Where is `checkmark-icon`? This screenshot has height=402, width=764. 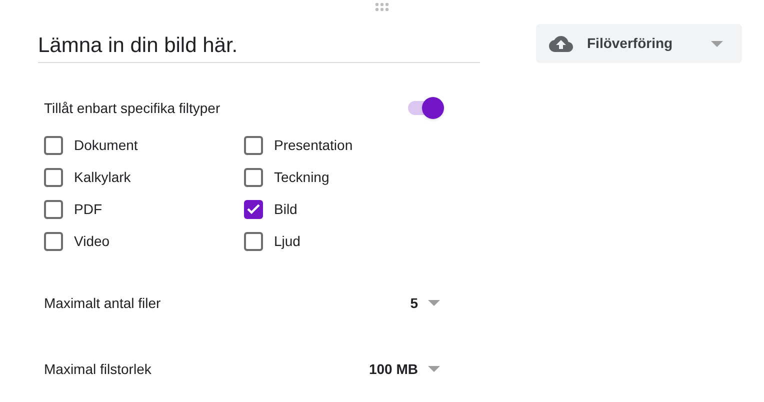 checkmark-icon is located at coordinates (253, 209).